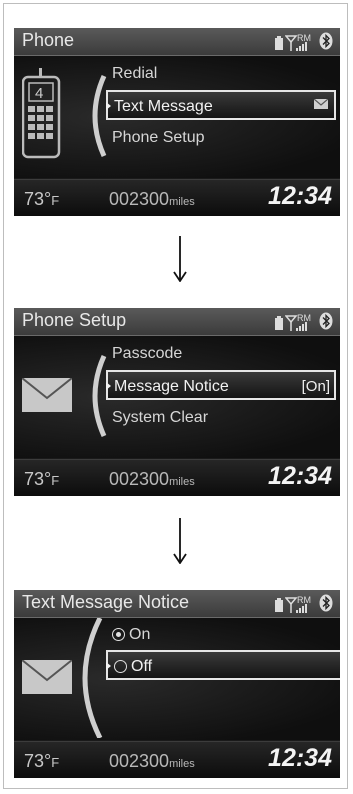  Describe the element at coordinates (177, 42) in the screenshot. I see `title-bar: Phone RM` at that location.